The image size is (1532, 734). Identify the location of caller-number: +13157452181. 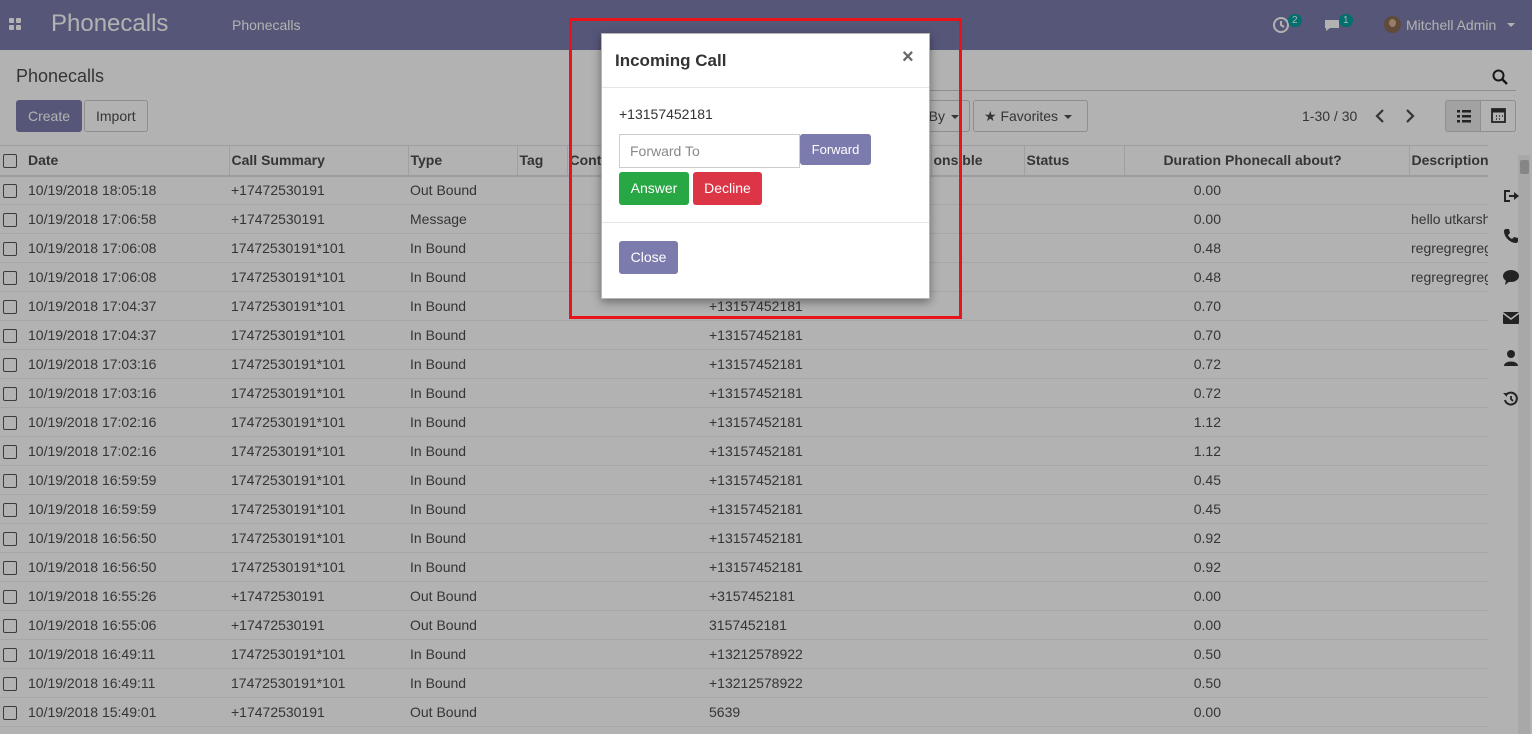
(666, 114).